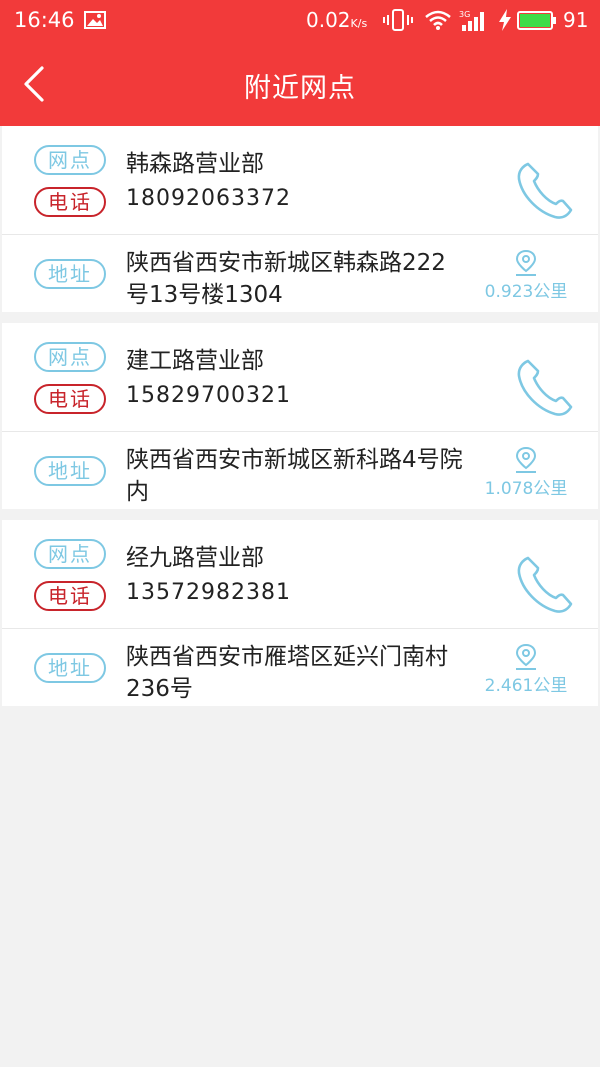  I want to click on outlet-address-row: 地址 陕西省西安市新城区韩森路222号13号楼1304 0.923公里, so click(300, 273).